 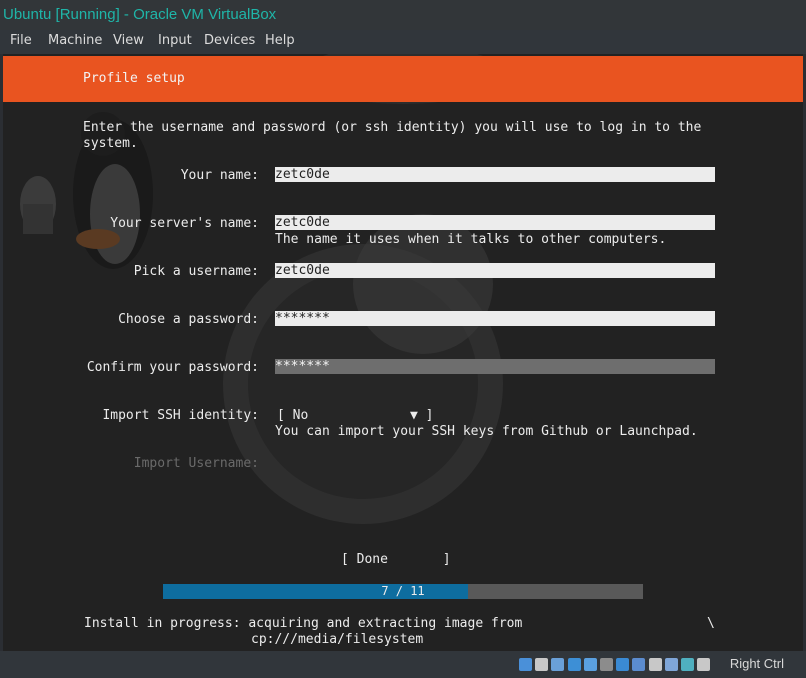 I want to click on import-username-label: Import Username:, so click(x=196, y=463).